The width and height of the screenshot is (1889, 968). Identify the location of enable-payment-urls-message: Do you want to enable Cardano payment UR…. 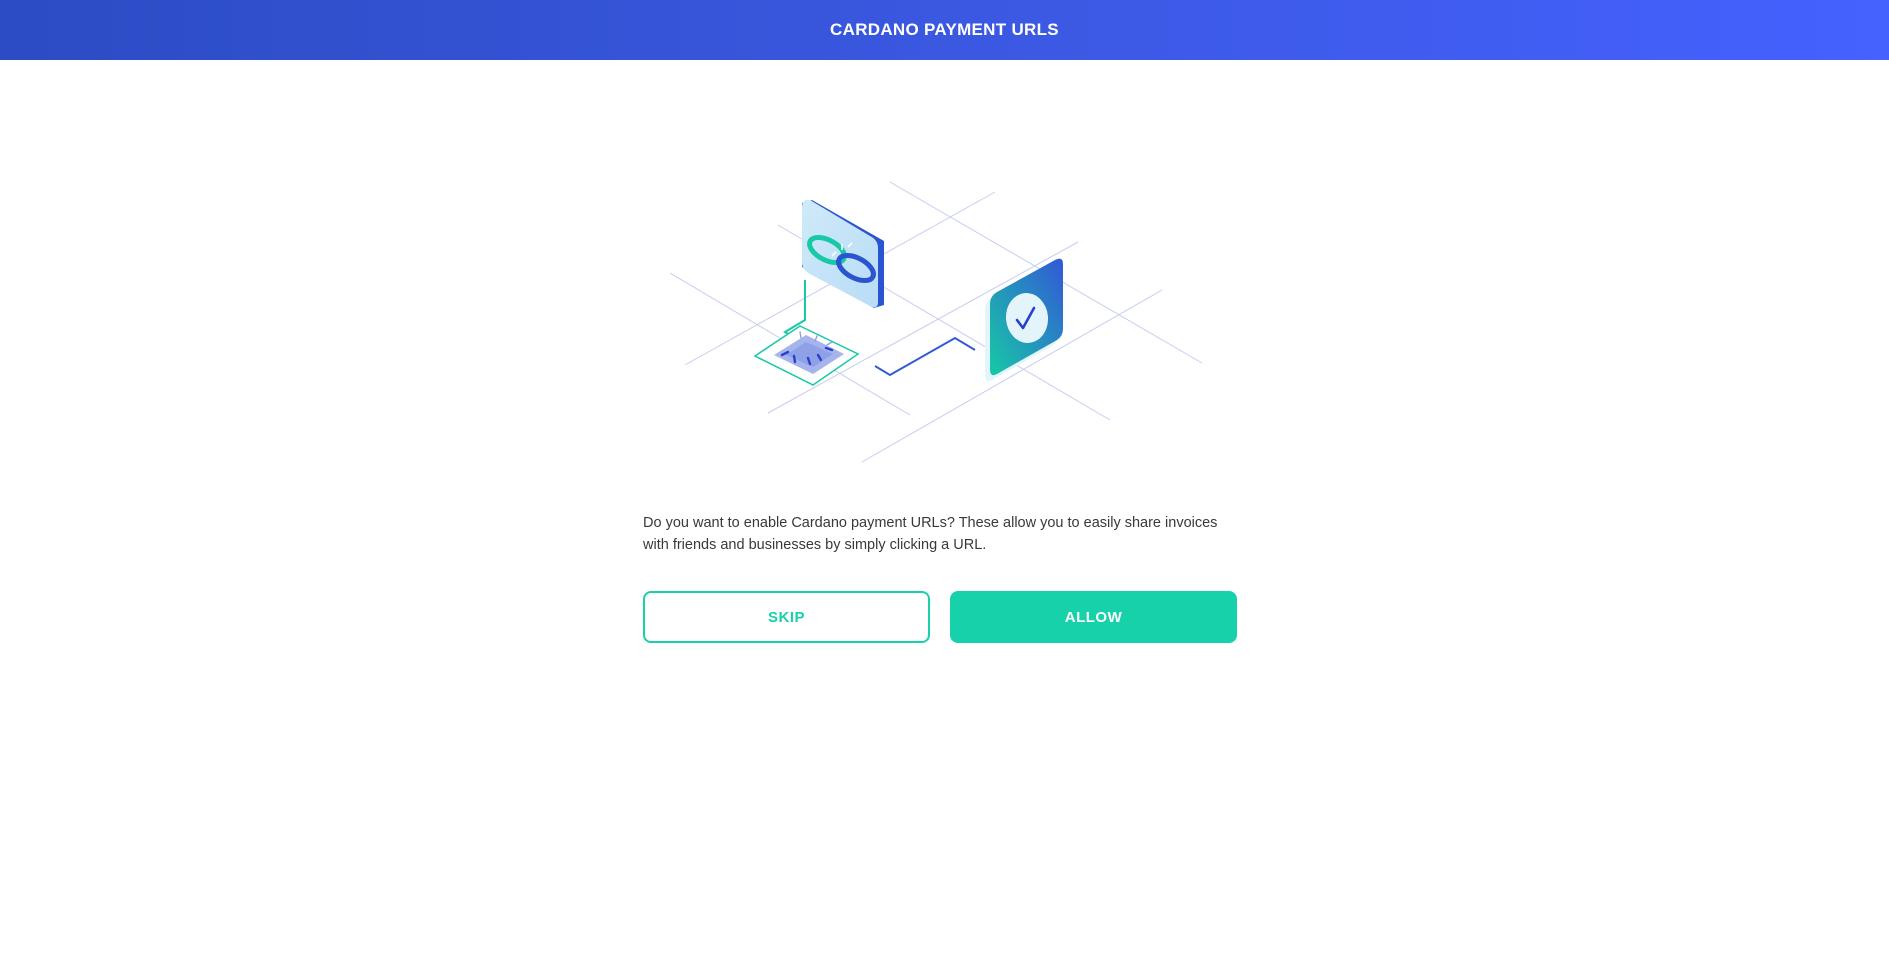
(930, 534).